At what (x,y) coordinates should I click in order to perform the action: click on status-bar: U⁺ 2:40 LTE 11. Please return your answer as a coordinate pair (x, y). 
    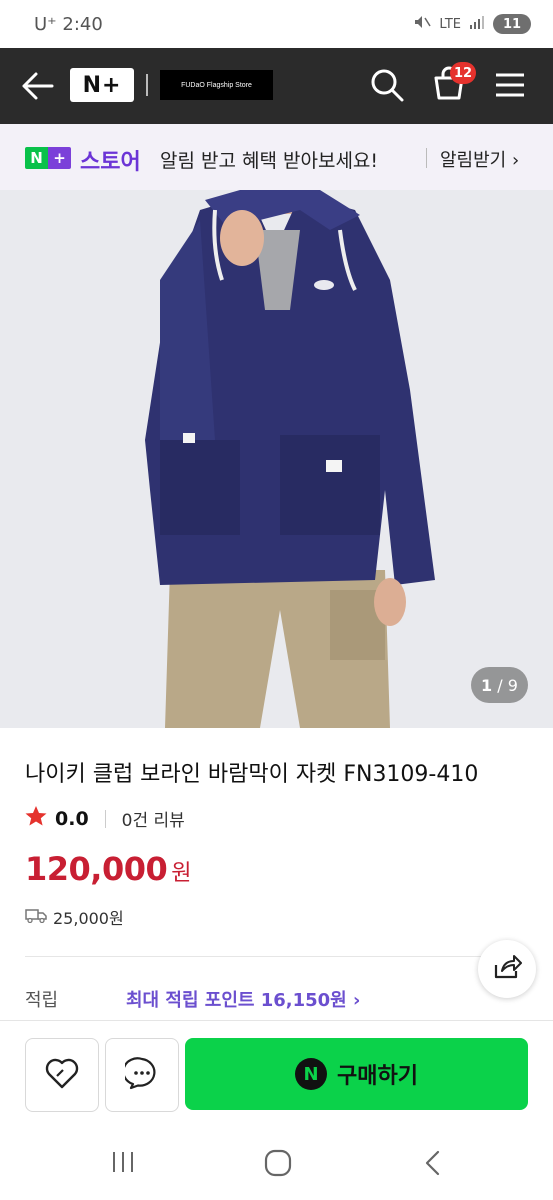
    Looking at the image, I should click on (276, 24).